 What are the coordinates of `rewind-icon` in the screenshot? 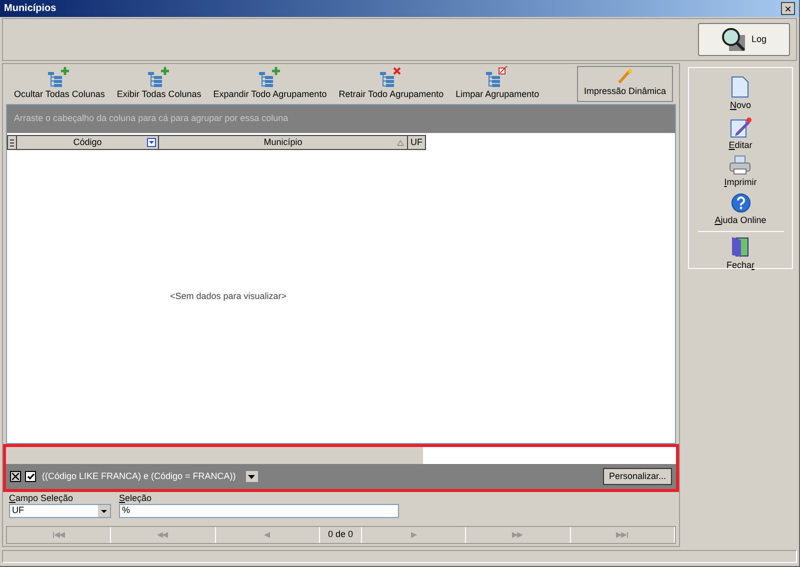 It's located at (162, 535).